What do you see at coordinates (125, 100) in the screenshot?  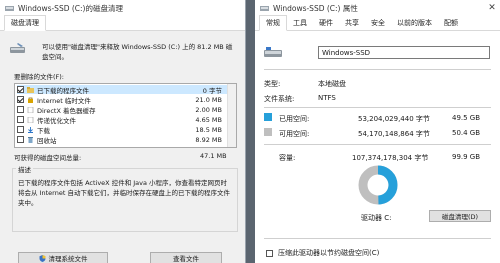 I see `list-item: Internet 临时文件 21.0 MB` at bounding box center [125, 100].